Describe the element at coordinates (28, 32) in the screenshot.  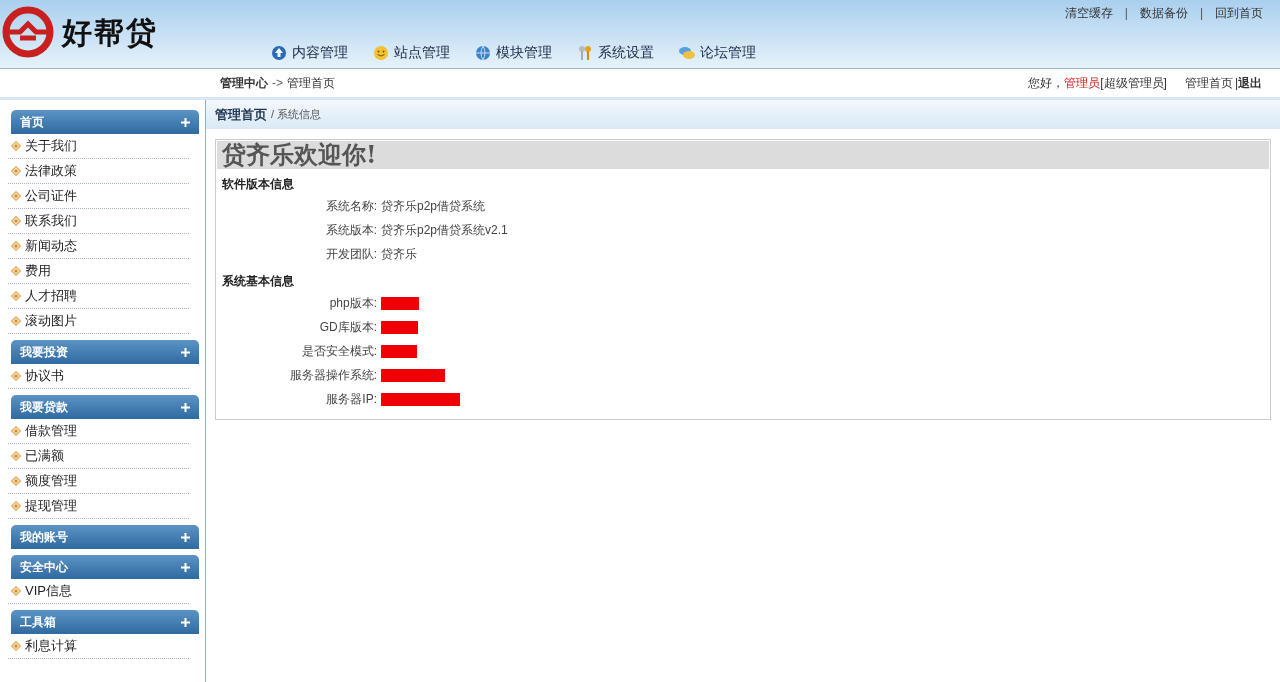
I see `logo-icon` at that location.